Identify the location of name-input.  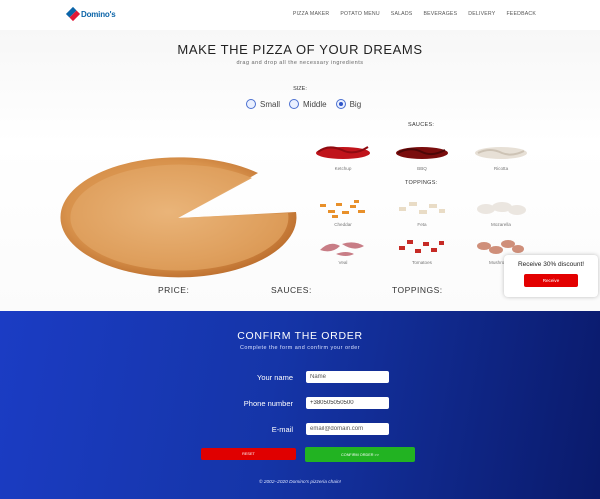
(347, 377).